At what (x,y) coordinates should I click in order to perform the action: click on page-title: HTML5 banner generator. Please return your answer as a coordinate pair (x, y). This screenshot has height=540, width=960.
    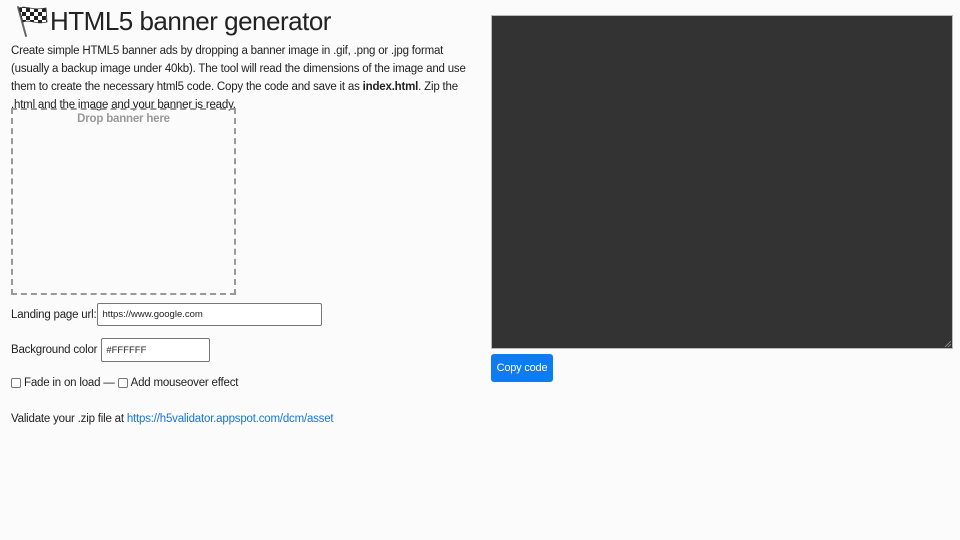
    Looking at the image, I should click on (190, 20).